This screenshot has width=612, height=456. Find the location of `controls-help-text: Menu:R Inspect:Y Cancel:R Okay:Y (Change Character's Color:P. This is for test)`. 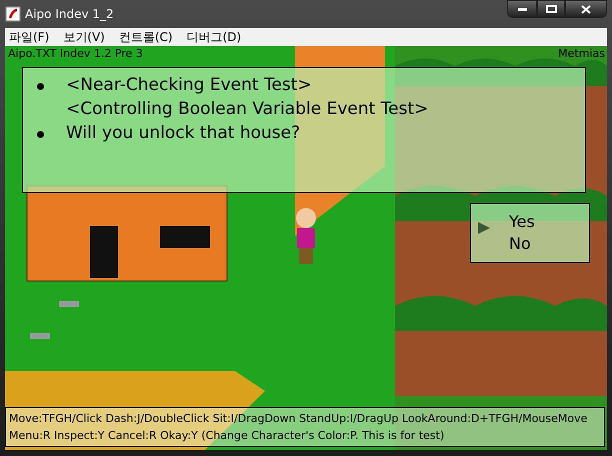

controls-help-text: Menu:R Inspect:Y Cancel:R Okay:Y (Change Character's Color:P. This is for test) is located at coordinates (227, 436).